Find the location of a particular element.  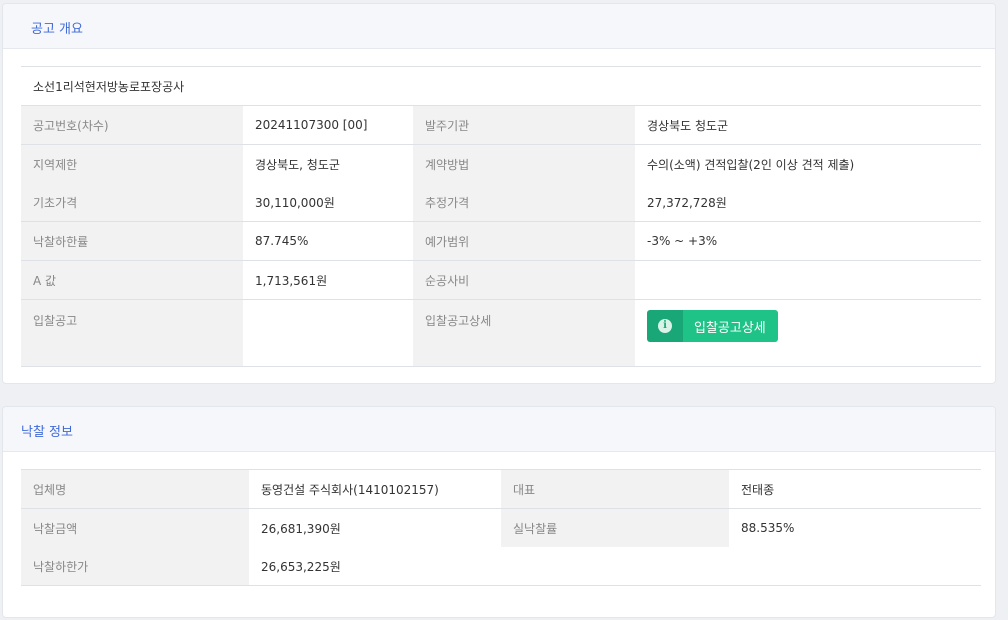

award-info-header: 낙찰 정보 is located at coordinates (499, 429).